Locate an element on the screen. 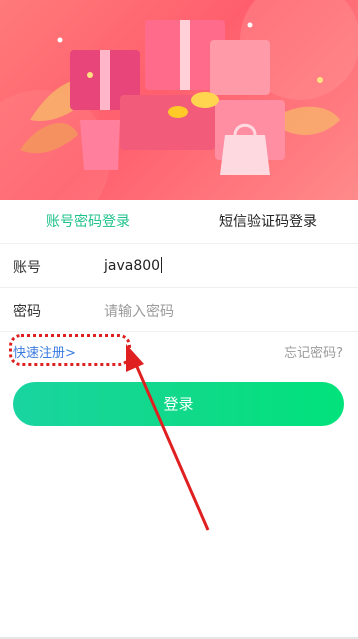 This screenshot has width=358, height=639. tab-sms-login: 短信验证码登录 is located at coordinates (268, 222).